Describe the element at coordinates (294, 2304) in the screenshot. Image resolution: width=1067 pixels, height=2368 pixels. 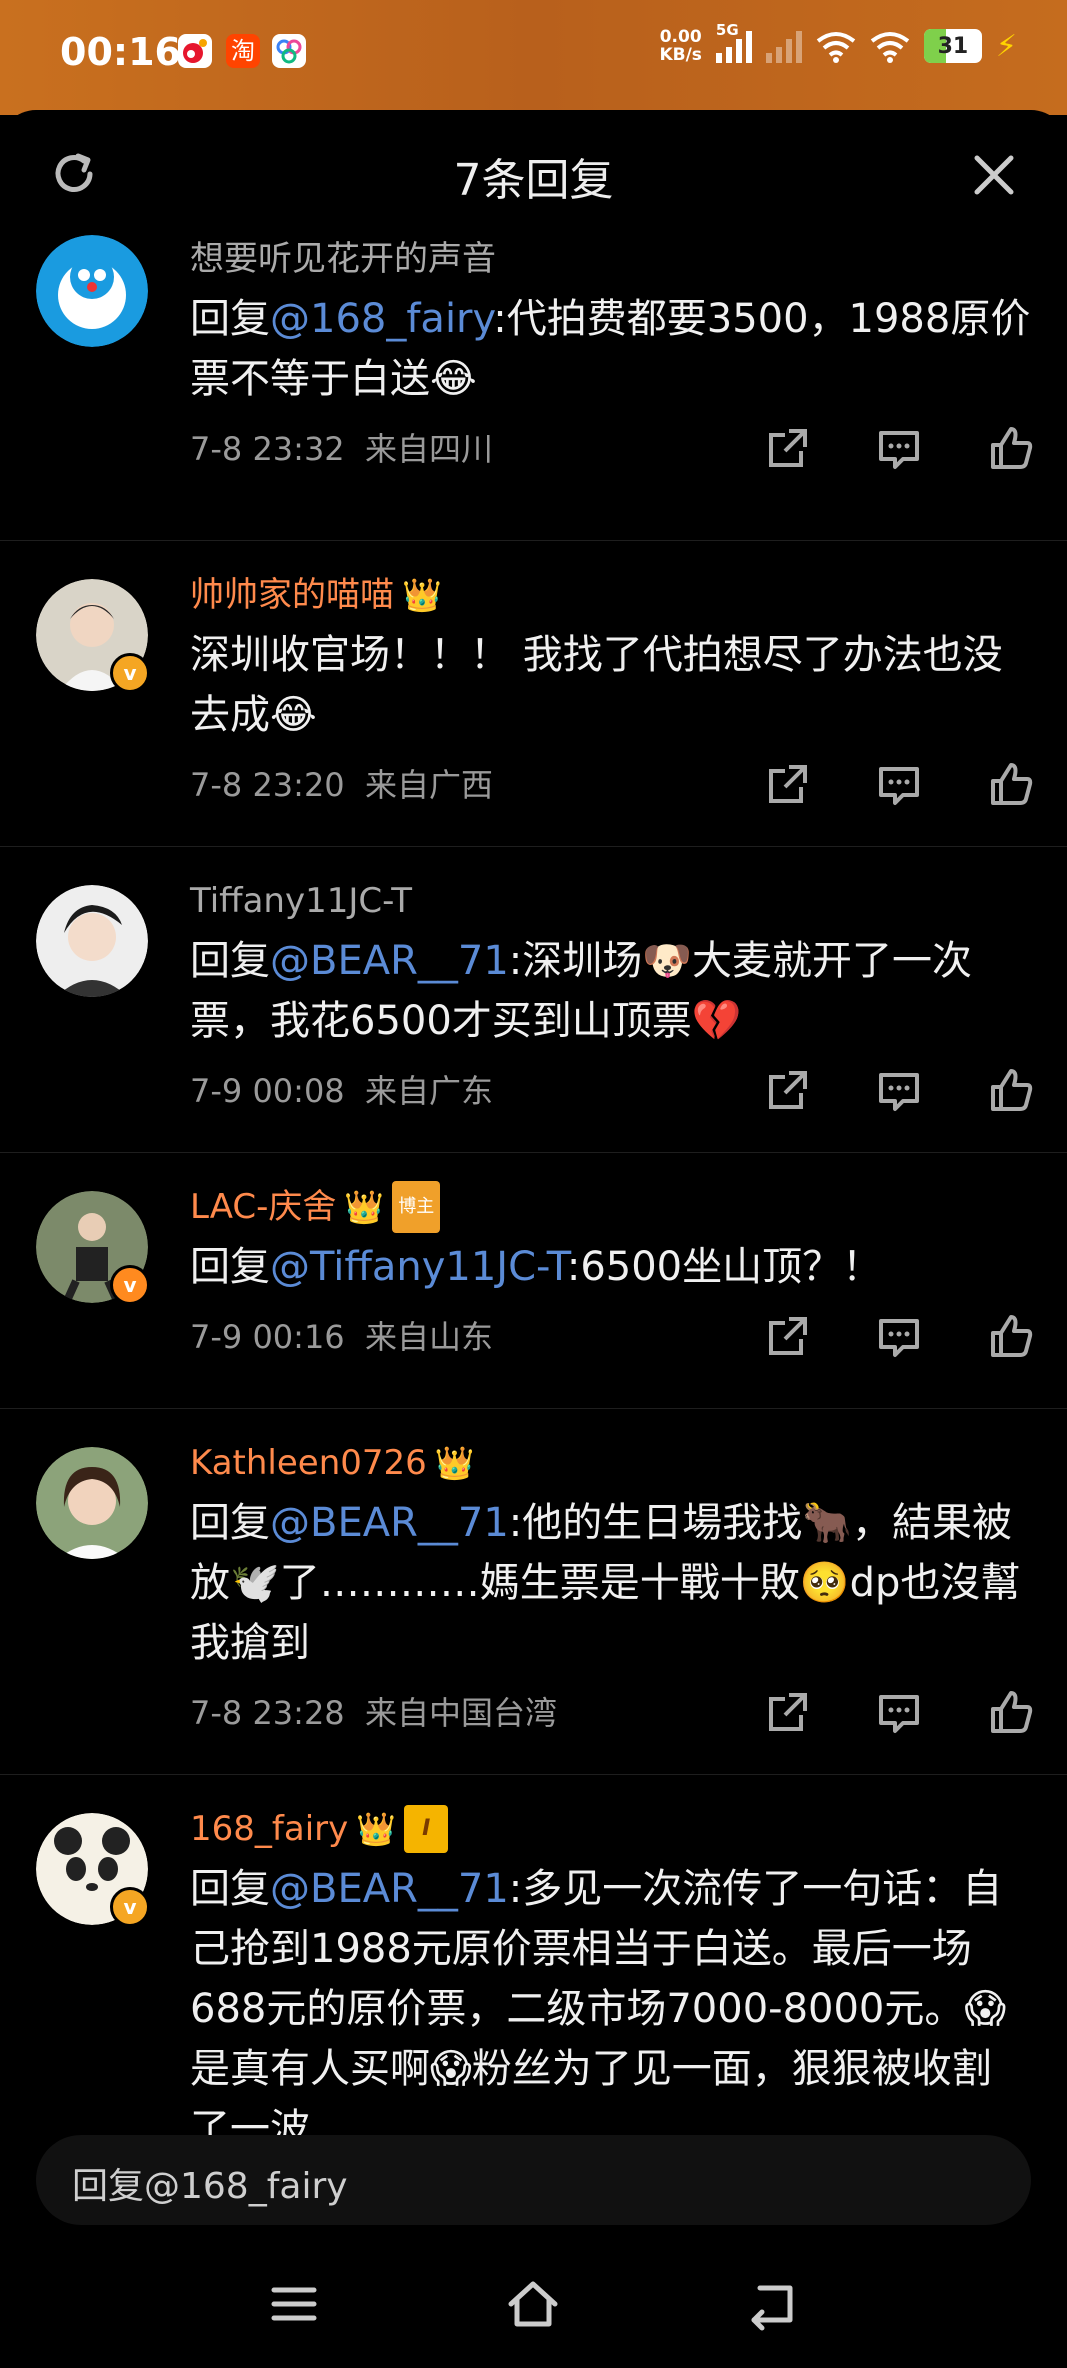
I see `menu-icon` at that location.